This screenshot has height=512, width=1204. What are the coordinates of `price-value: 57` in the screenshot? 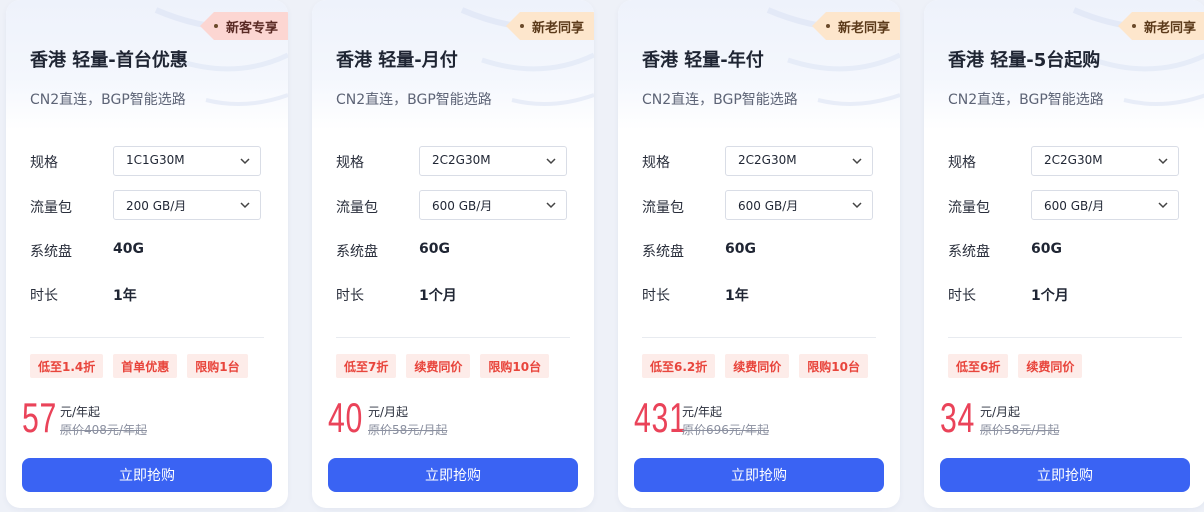 It's located at (40, 417).